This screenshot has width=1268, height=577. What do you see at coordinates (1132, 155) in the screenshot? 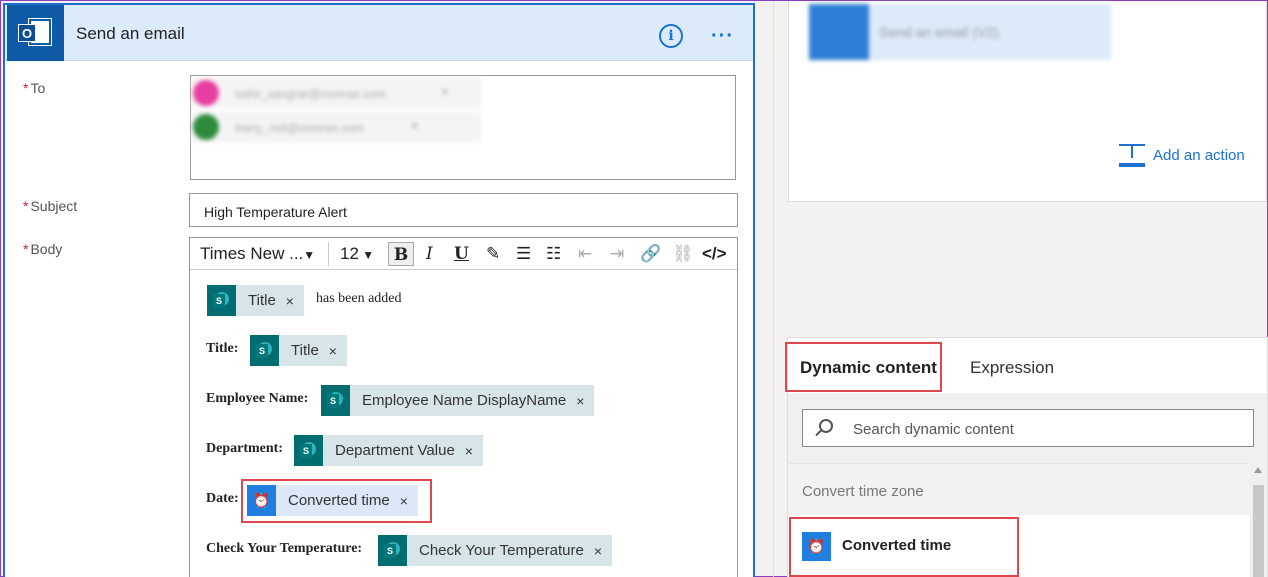
I see `add-action-icon` at bounding box center [1132, 155].